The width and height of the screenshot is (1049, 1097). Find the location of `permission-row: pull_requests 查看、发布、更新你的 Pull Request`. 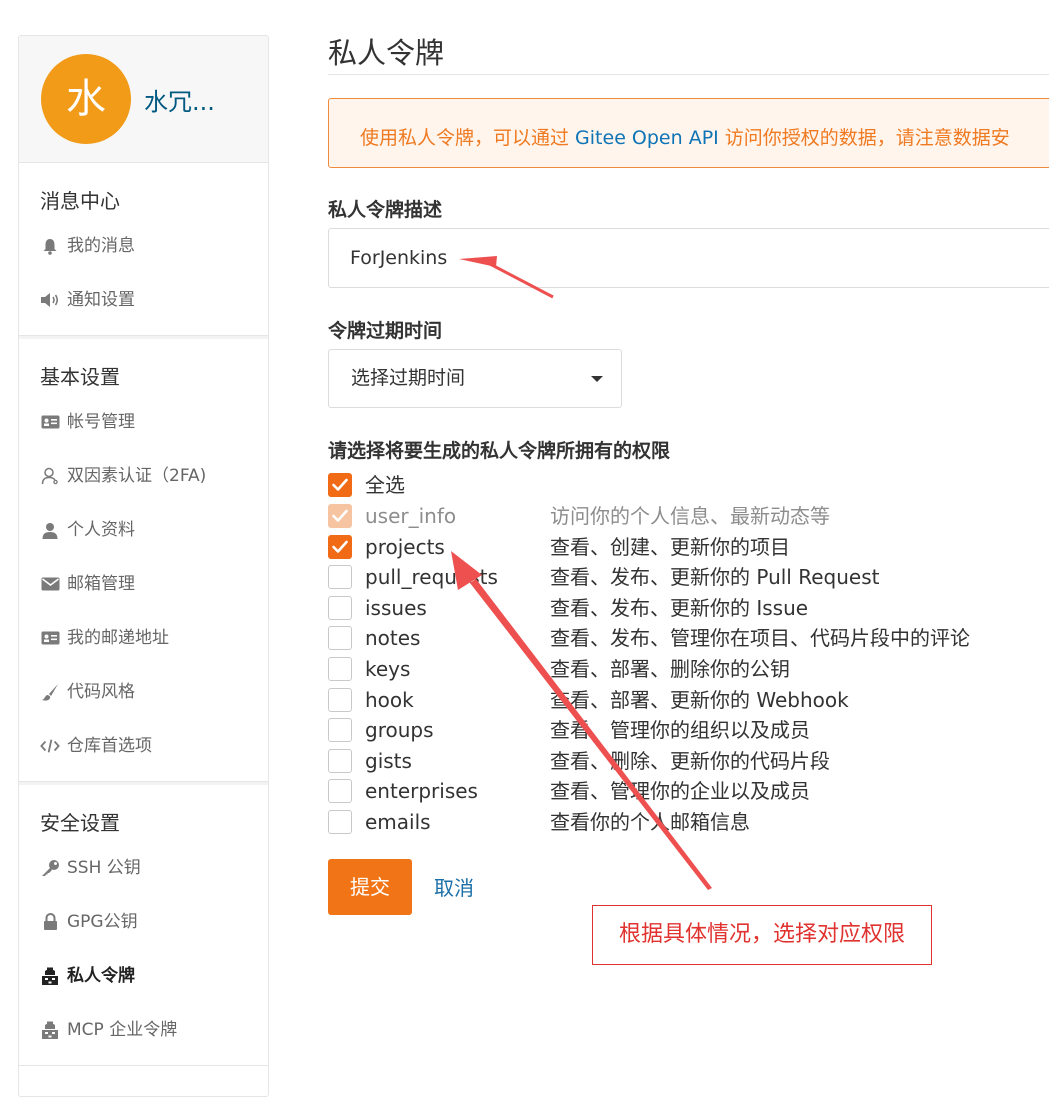

permission-row: pull_requests 查看、发布、更新你的 Pull Request is located at coordinates (678, 577).